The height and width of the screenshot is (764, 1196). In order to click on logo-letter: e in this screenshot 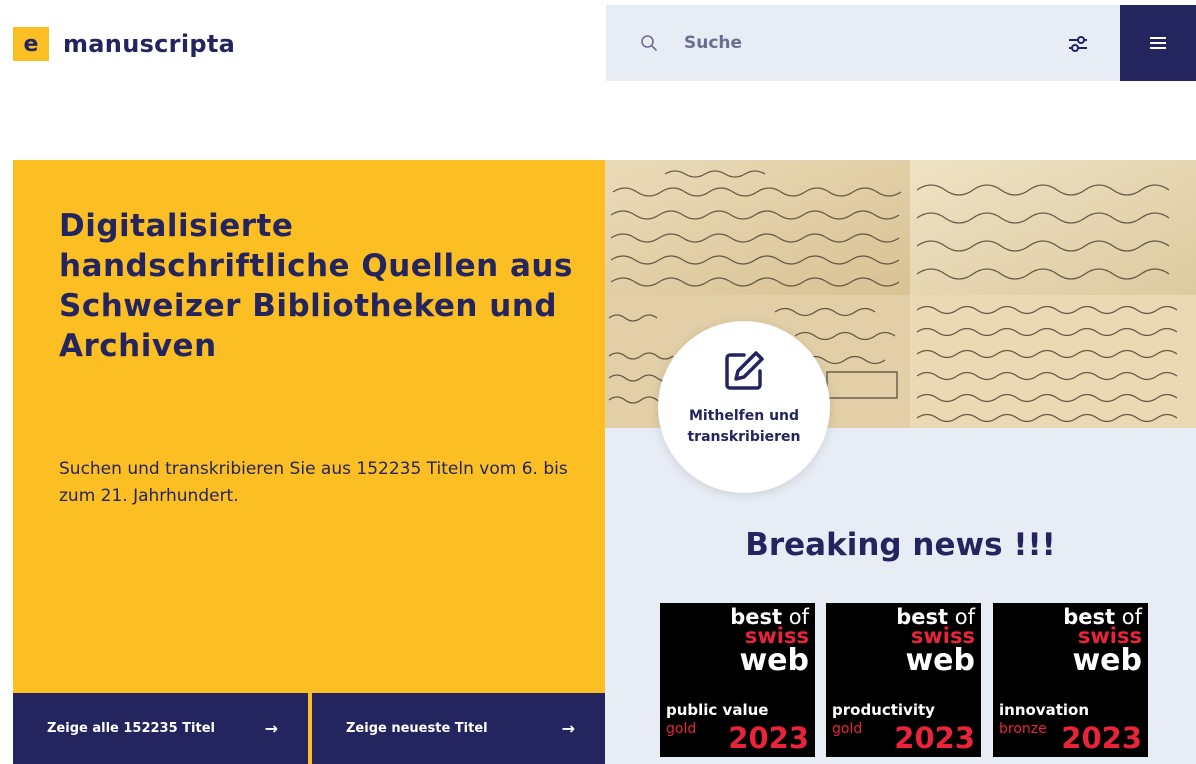, I will do `click(31, 44)`.